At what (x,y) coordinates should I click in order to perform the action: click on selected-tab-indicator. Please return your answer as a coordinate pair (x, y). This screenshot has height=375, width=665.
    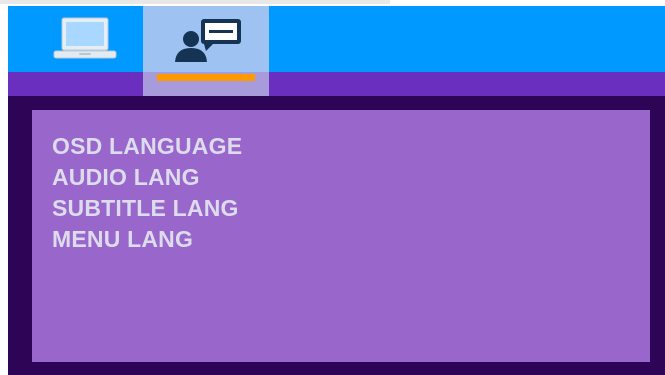
    Looking at the image, I should click on (206, 77).